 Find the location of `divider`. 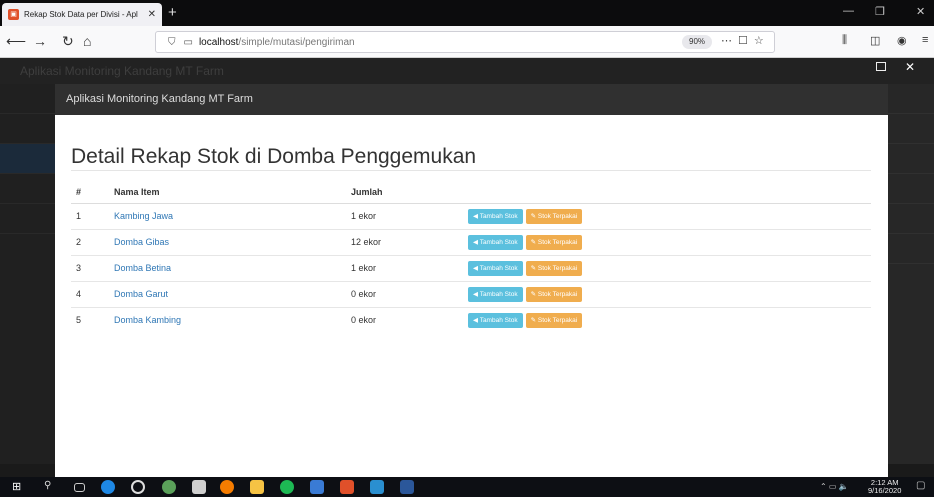

divider is located at coordinates (471, 170).